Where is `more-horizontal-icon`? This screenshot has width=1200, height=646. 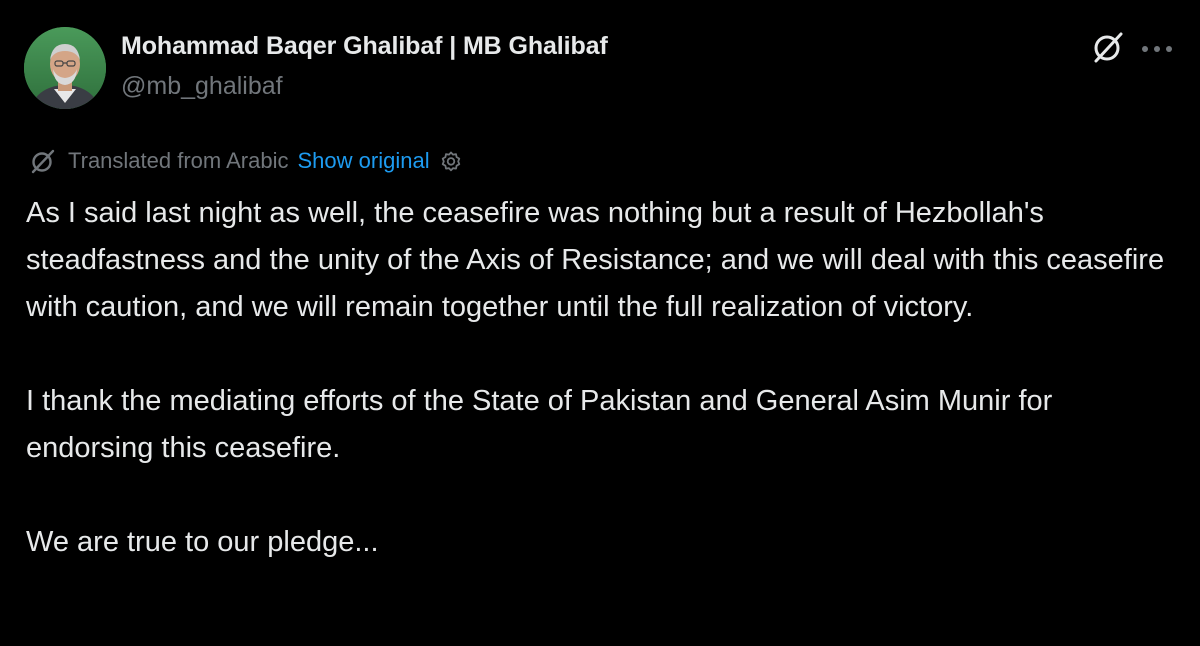 more-horizontal-icon is located at coordinates (1157, 49).